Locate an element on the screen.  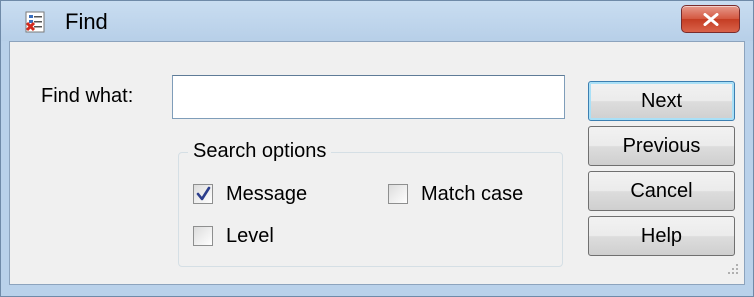
window-title: Find is located at coordinates (86, 21).